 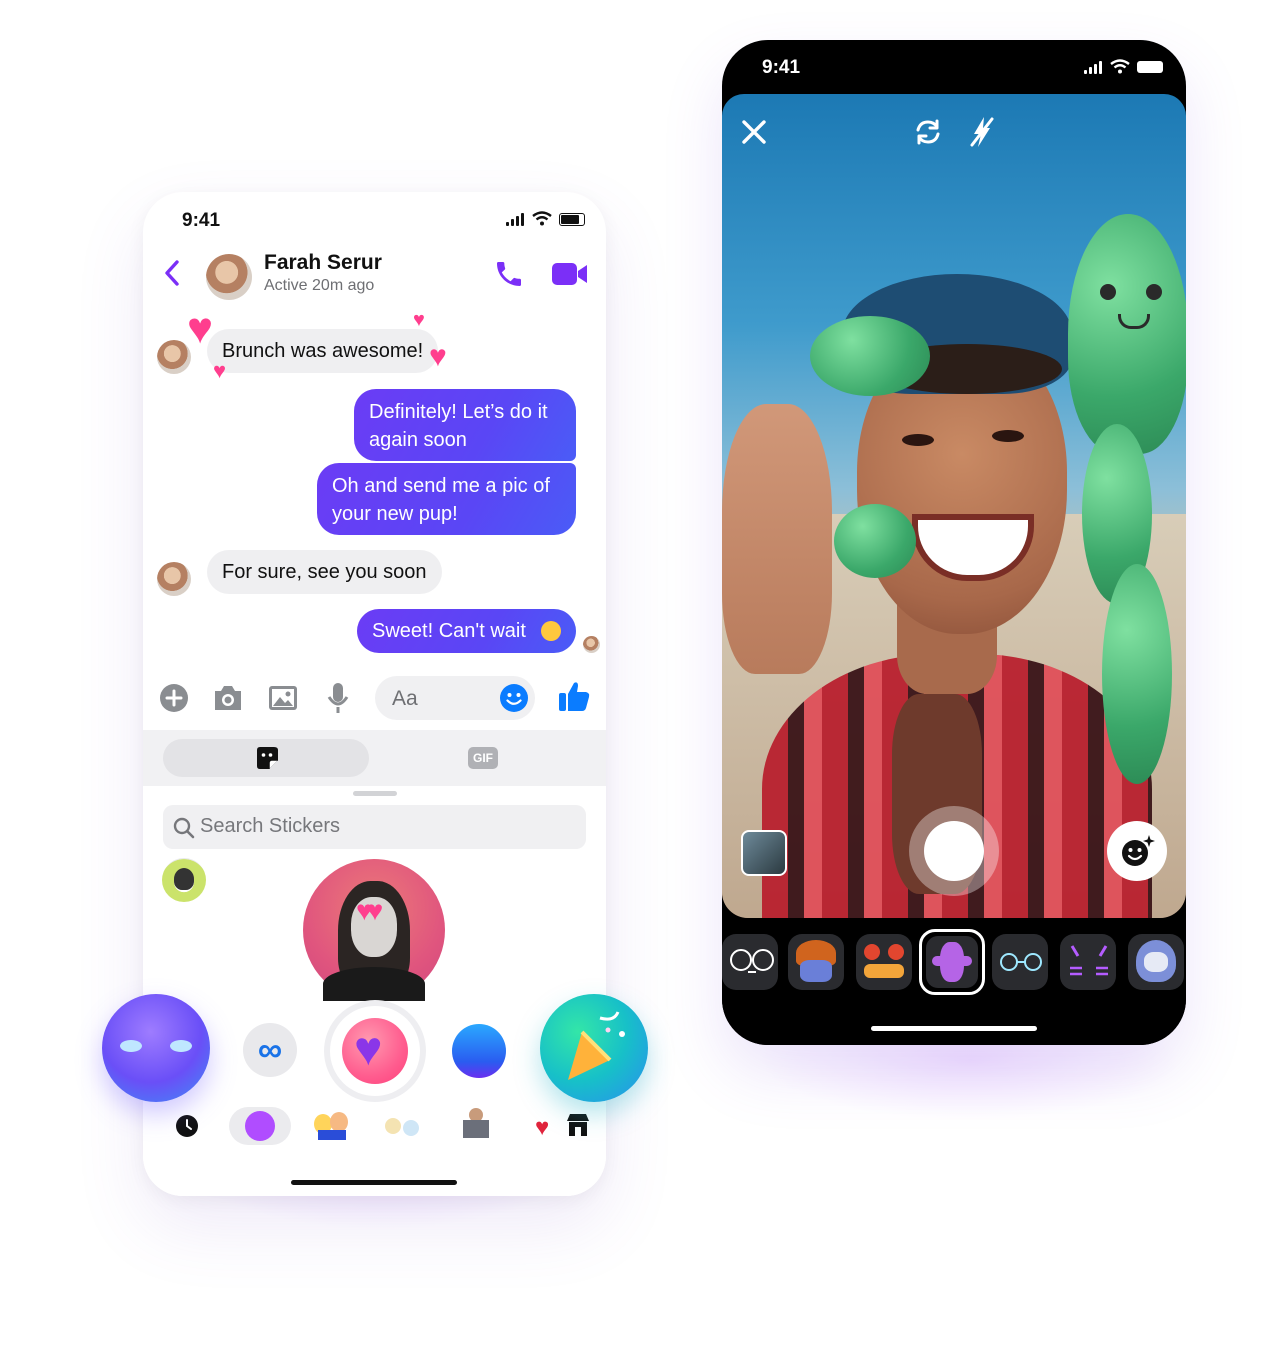 I want to click on effect-cat-whiskers, so click(x=1088, y=962).